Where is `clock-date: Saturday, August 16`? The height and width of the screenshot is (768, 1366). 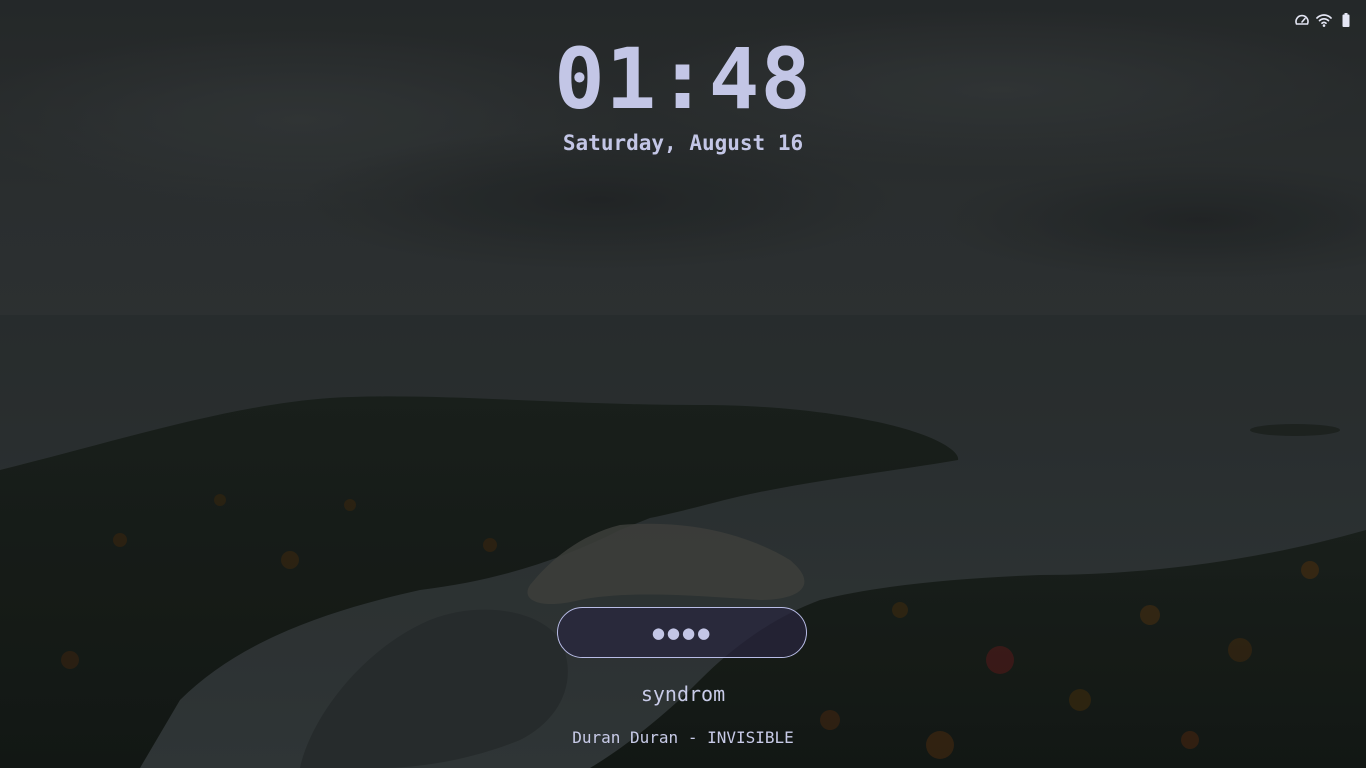 clock-date: Saturday, August 16 is located at coordinates (683, 143).